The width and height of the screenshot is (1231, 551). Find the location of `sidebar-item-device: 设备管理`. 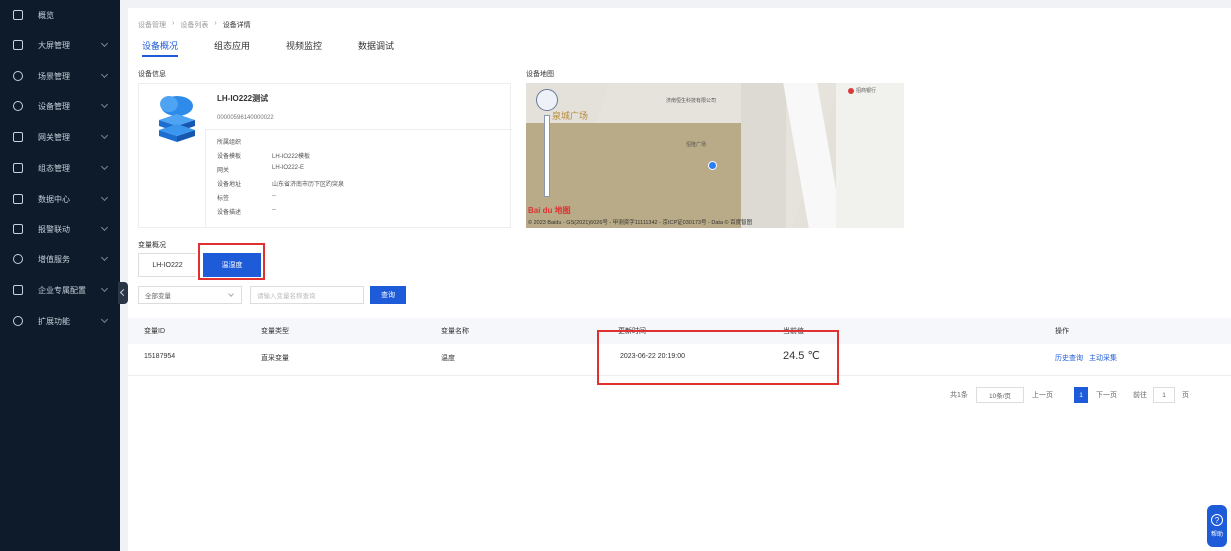

sidebar-item-device: 设备管理 is located at coordinates (60, 106).